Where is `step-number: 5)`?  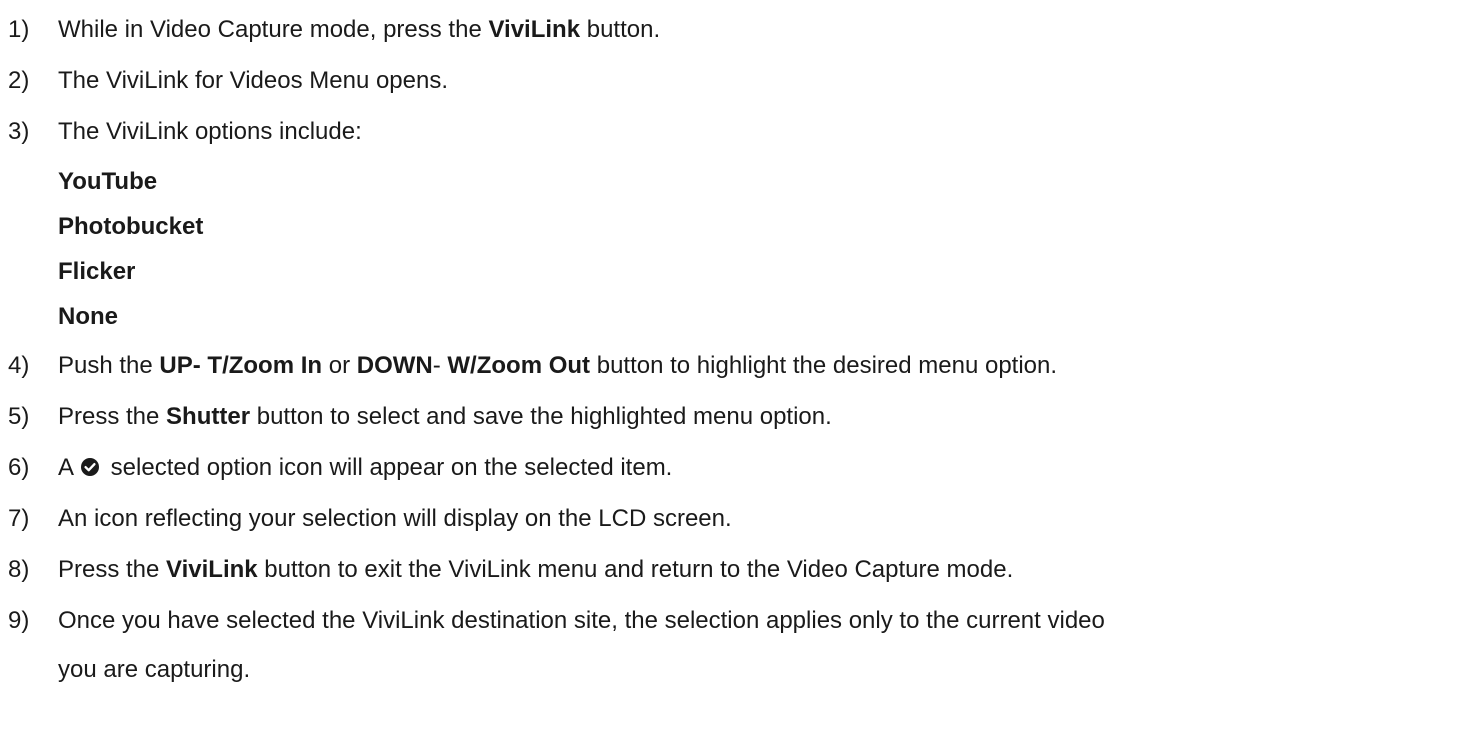
step-number: 5) is located at coordinates (19, 416).